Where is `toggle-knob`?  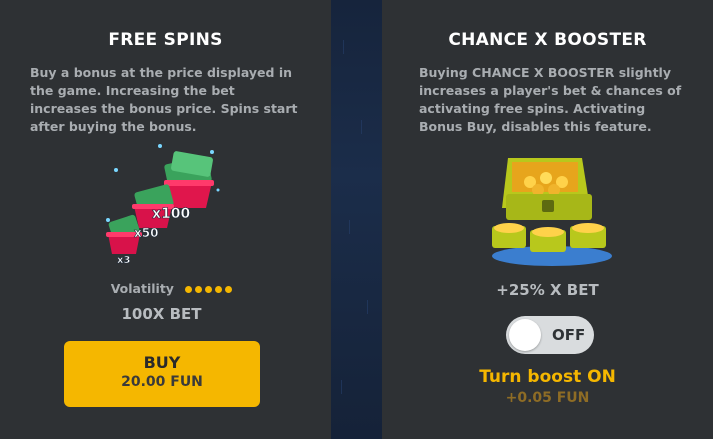
toggle-knob is located at coordinates (525, 335).